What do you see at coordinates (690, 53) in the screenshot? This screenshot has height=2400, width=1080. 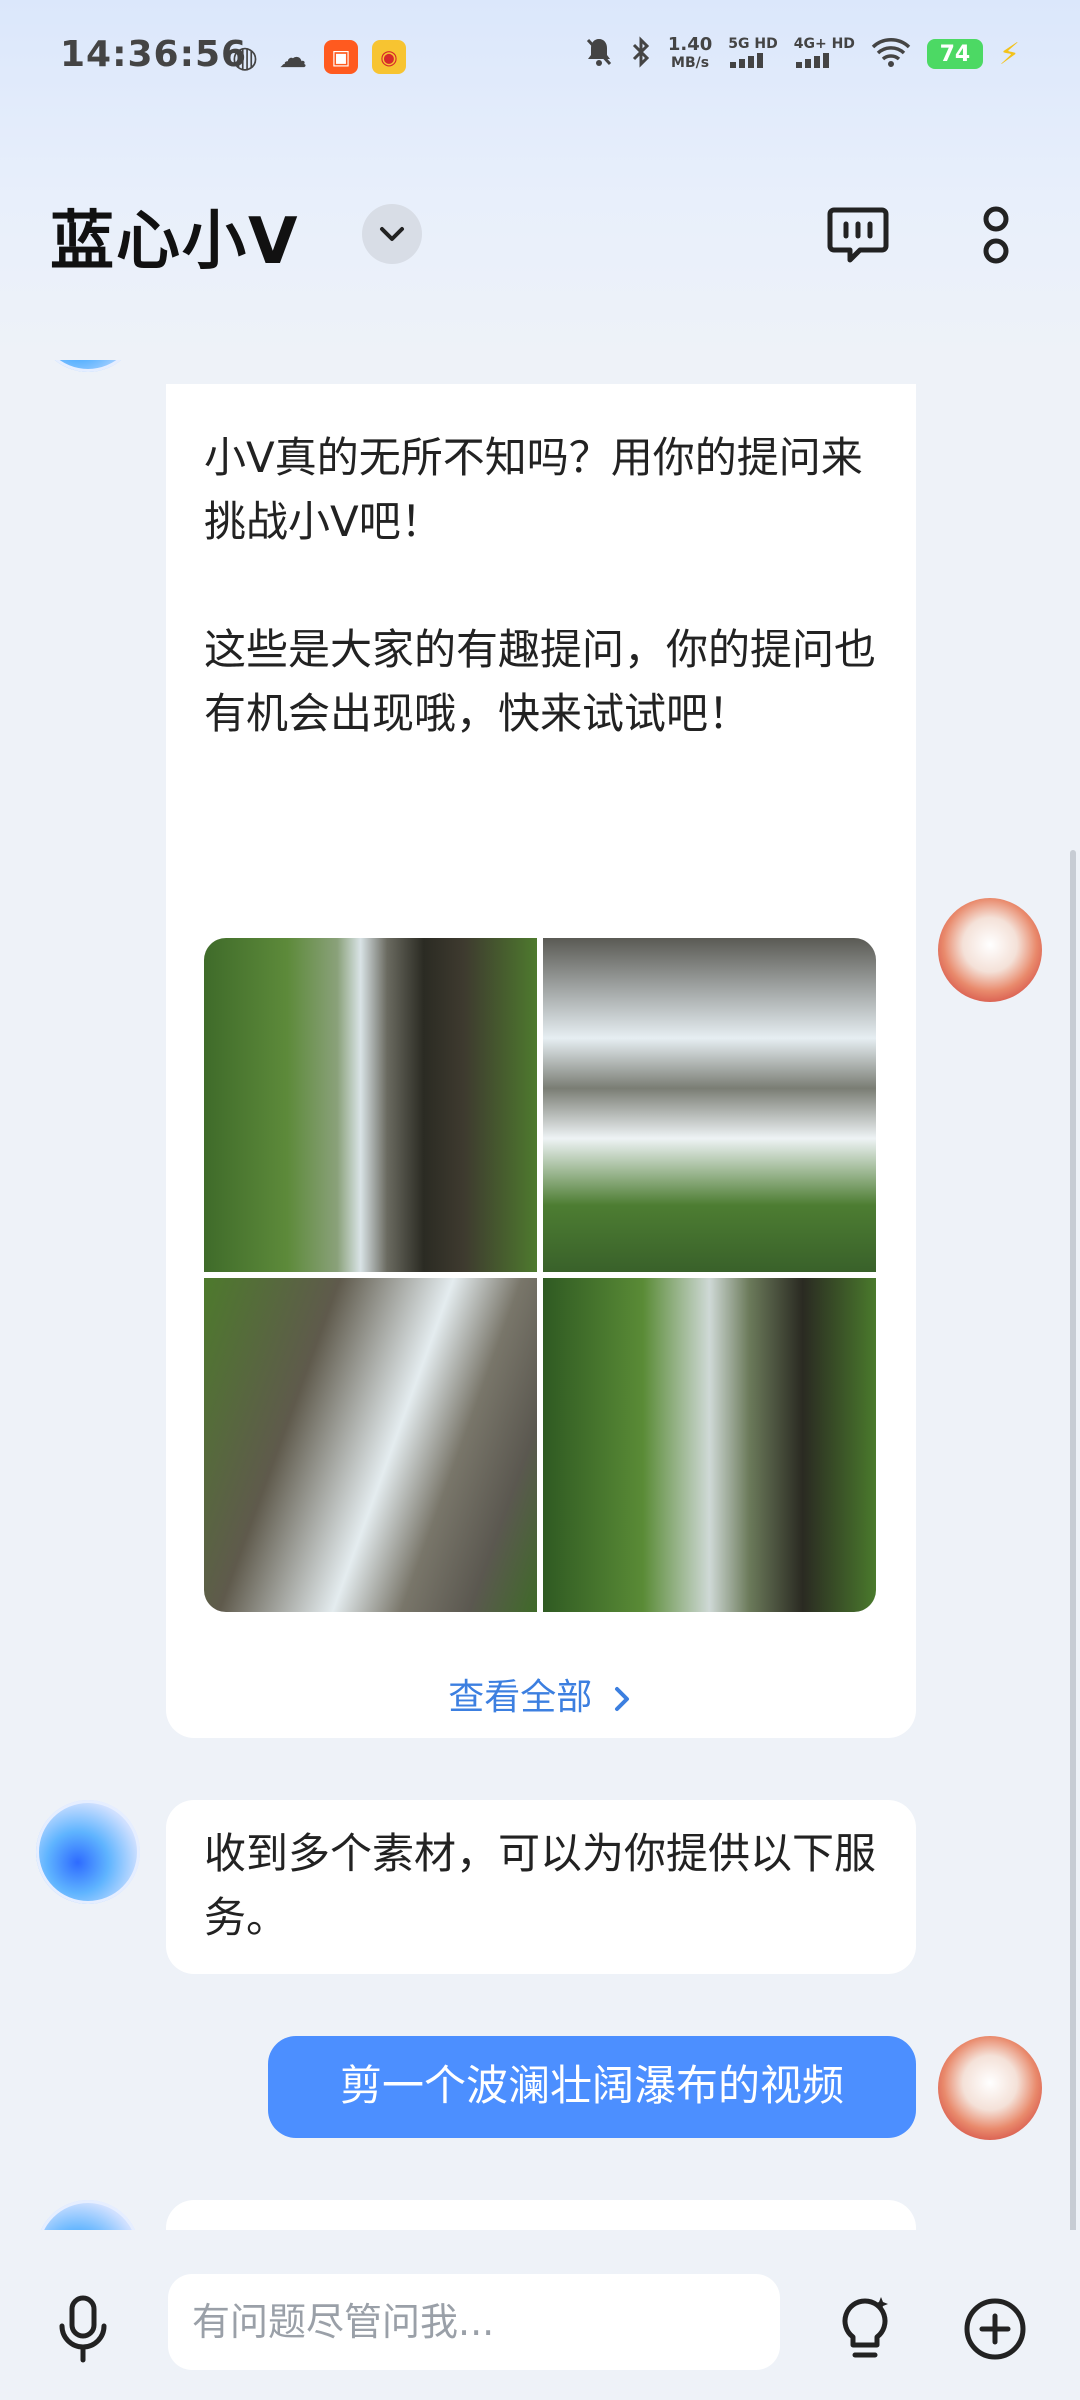 I see `network-speed: 1.40 MB/s` at bounding box center [690, 53].